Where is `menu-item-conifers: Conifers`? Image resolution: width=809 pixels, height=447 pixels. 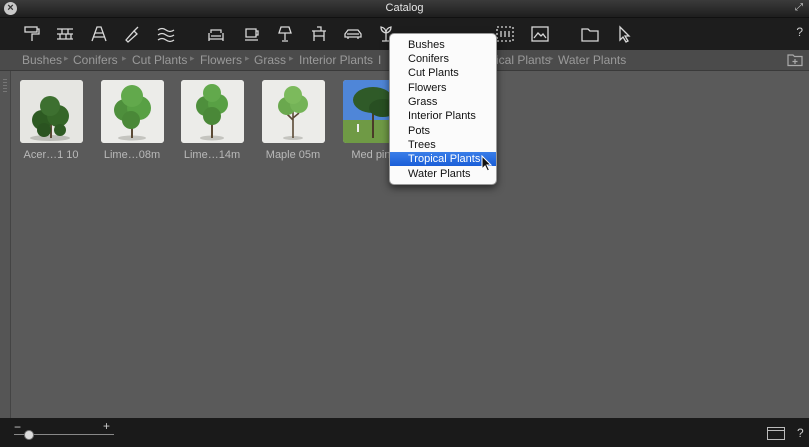
menu-item-conifers: Conifers is located at coordinates (443, 59).